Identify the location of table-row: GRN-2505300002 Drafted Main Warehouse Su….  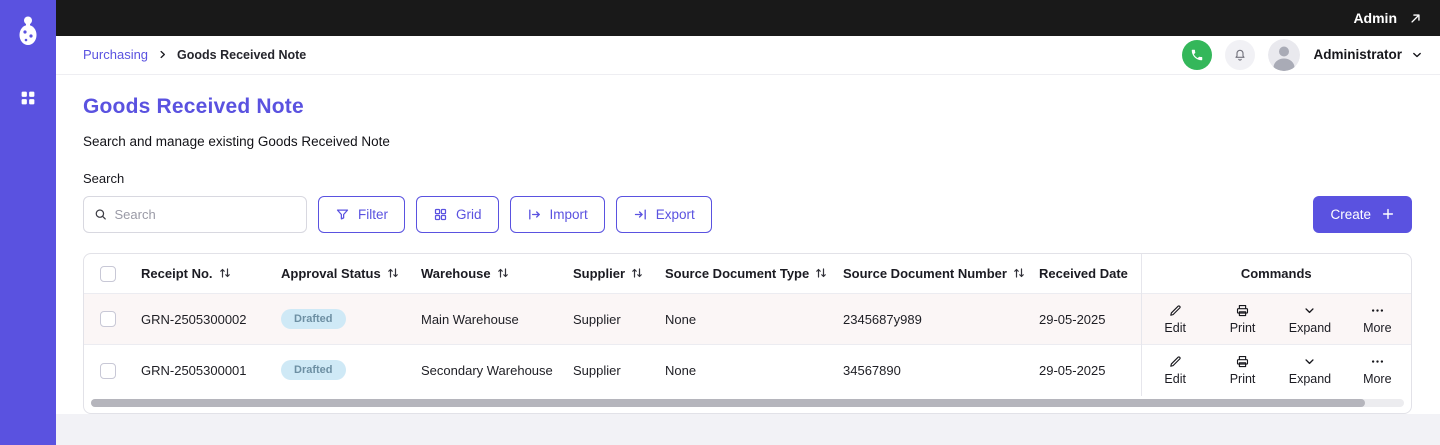
(747, 319).